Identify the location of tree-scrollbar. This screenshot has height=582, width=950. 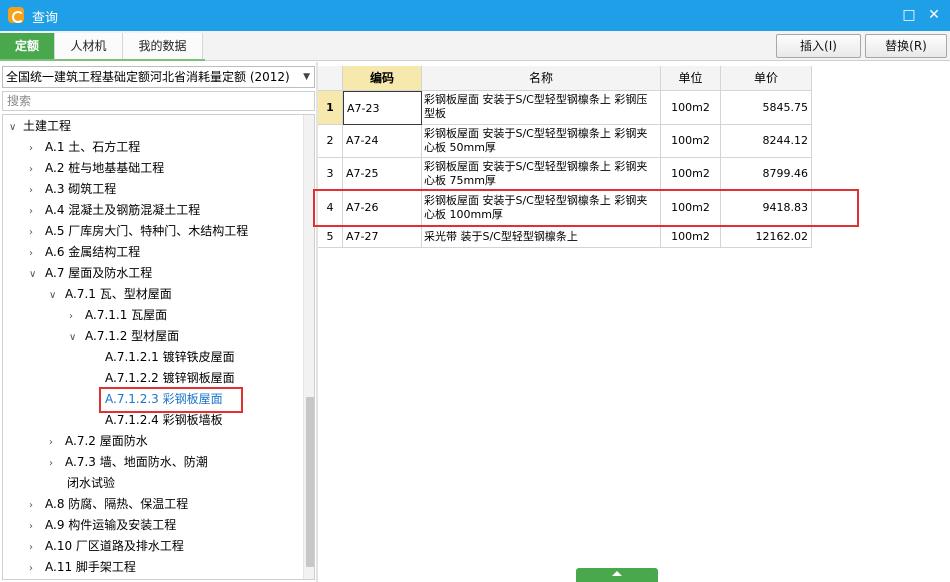
(308, 347).